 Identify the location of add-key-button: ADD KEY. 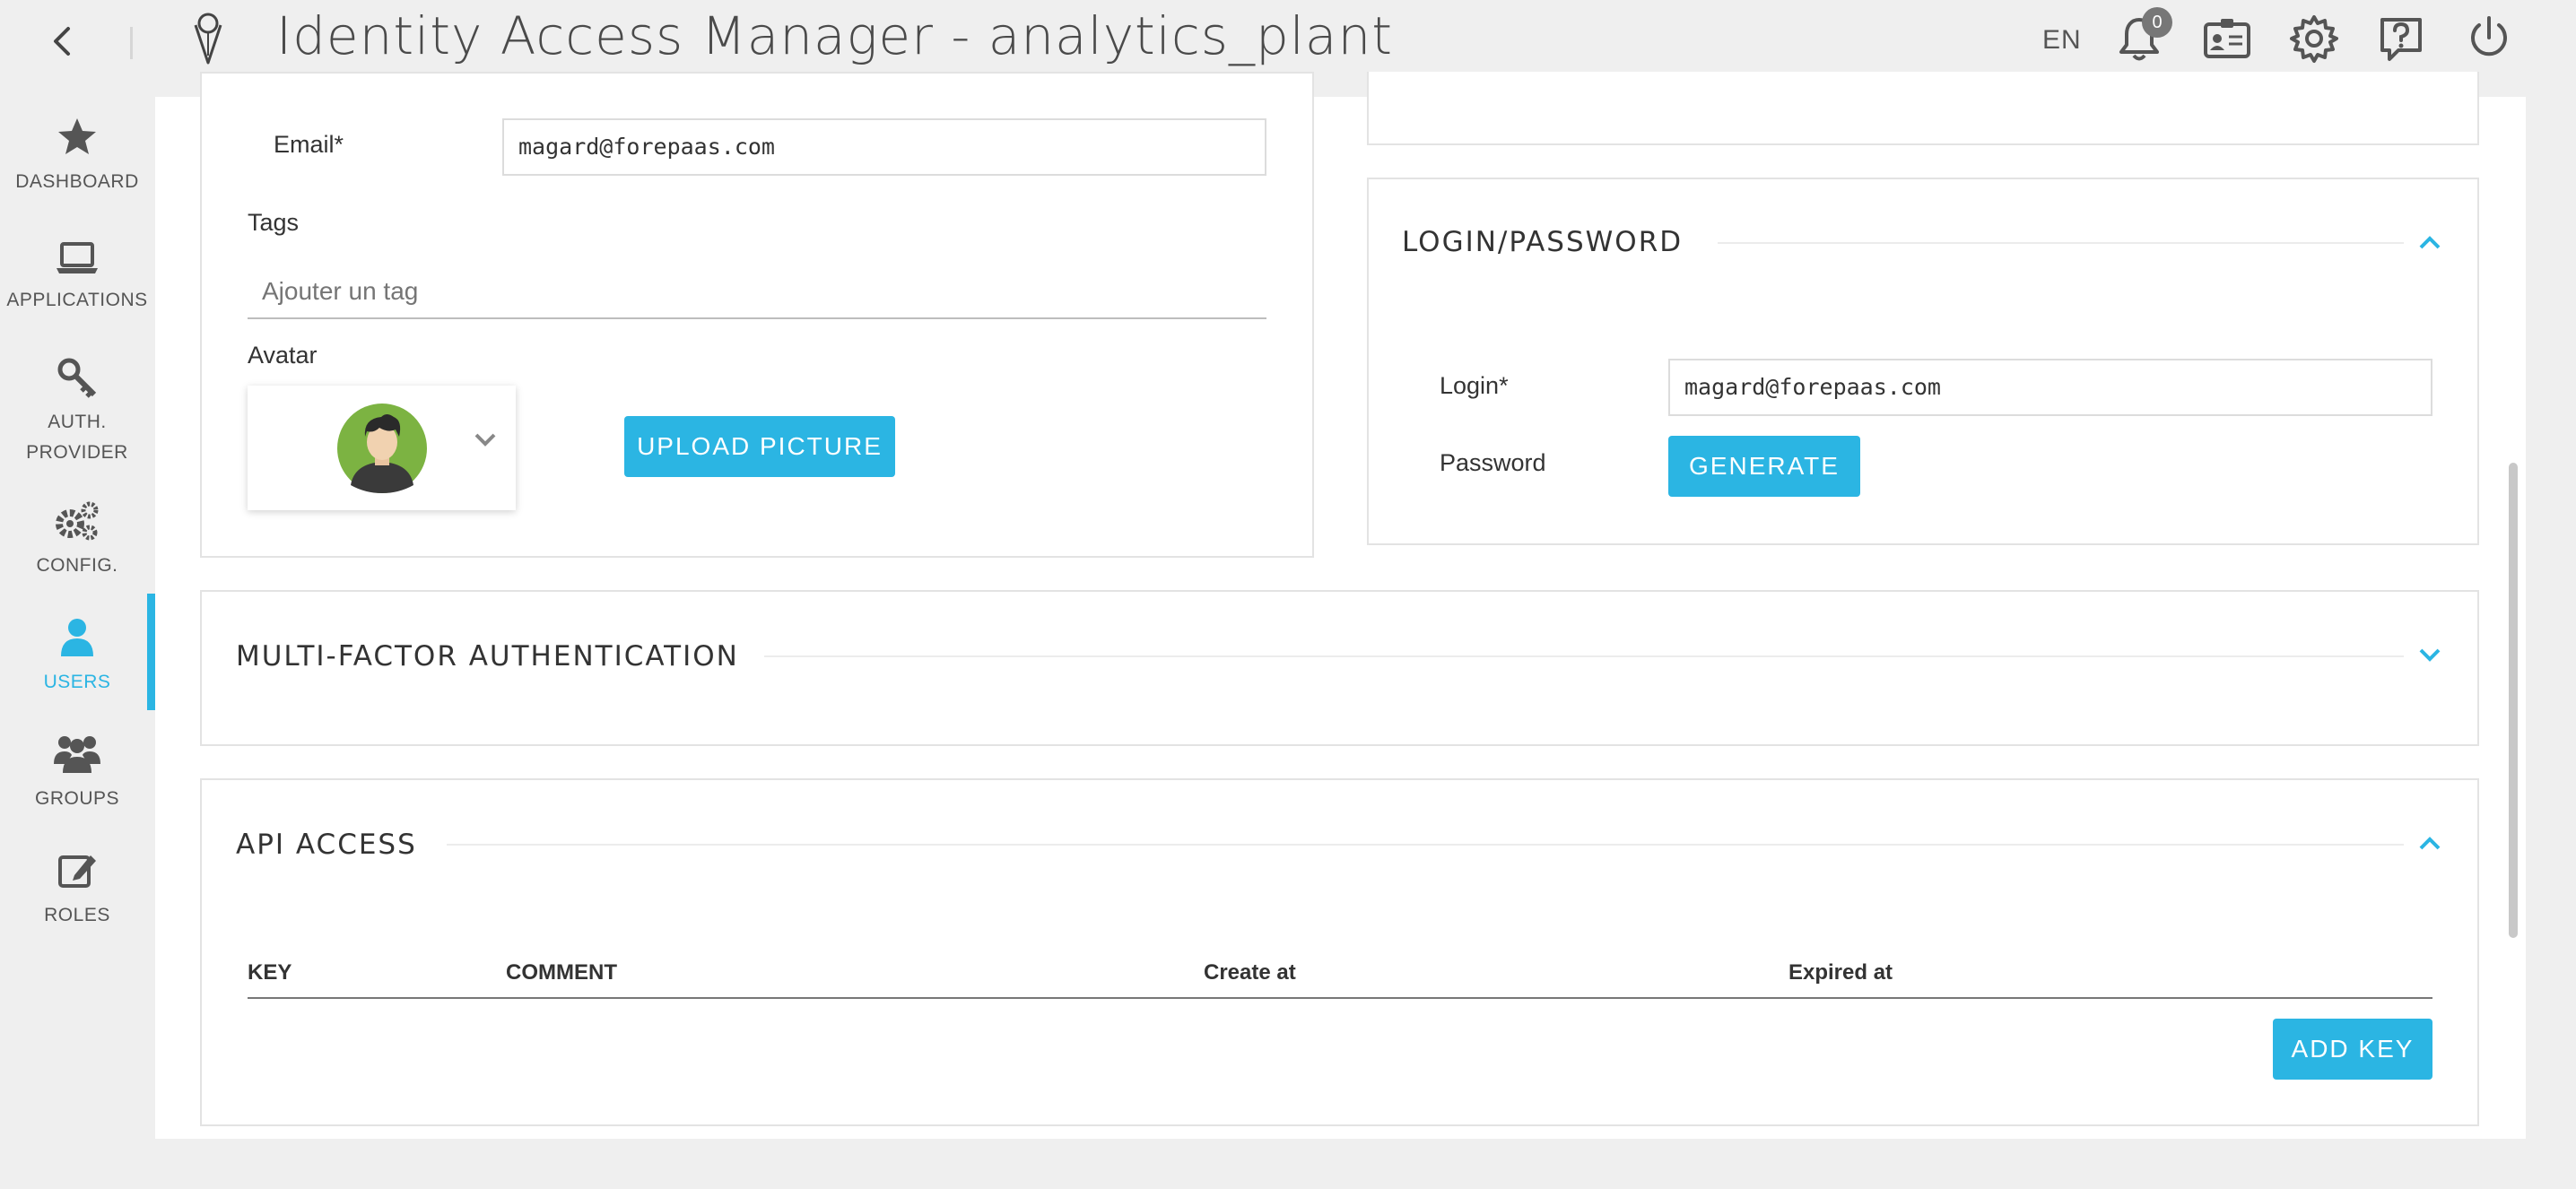
(2352, 1049).